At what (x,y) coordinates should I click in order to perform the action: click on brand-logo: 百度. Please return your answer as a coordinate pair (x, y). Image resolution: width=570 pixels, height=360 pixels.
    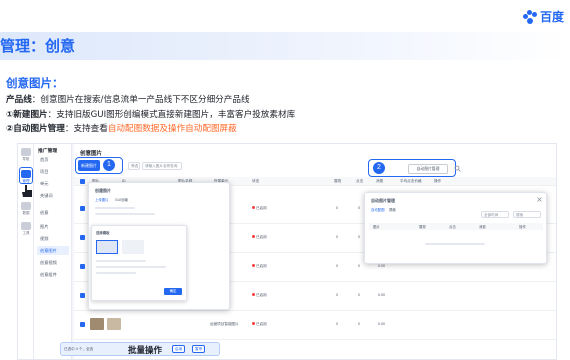
    Looking at the image, I should click on (543, 16).